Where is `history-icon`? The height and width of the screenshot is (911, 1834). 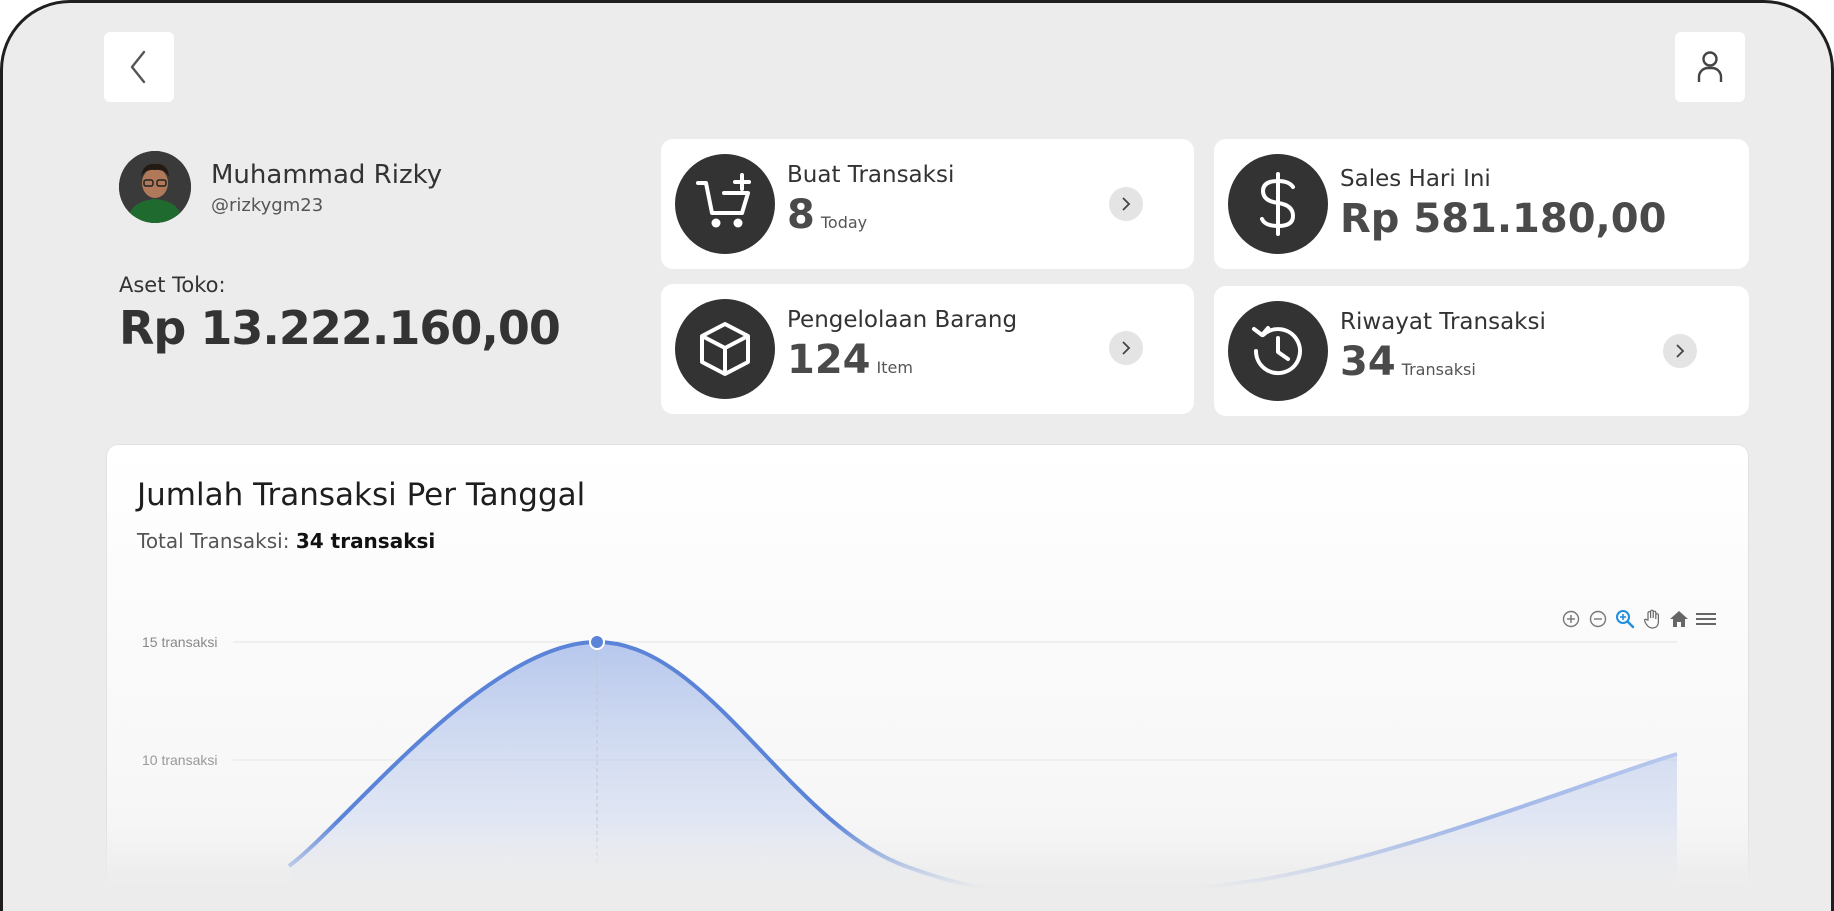 history-icon is located at coordinates (1278, 351).